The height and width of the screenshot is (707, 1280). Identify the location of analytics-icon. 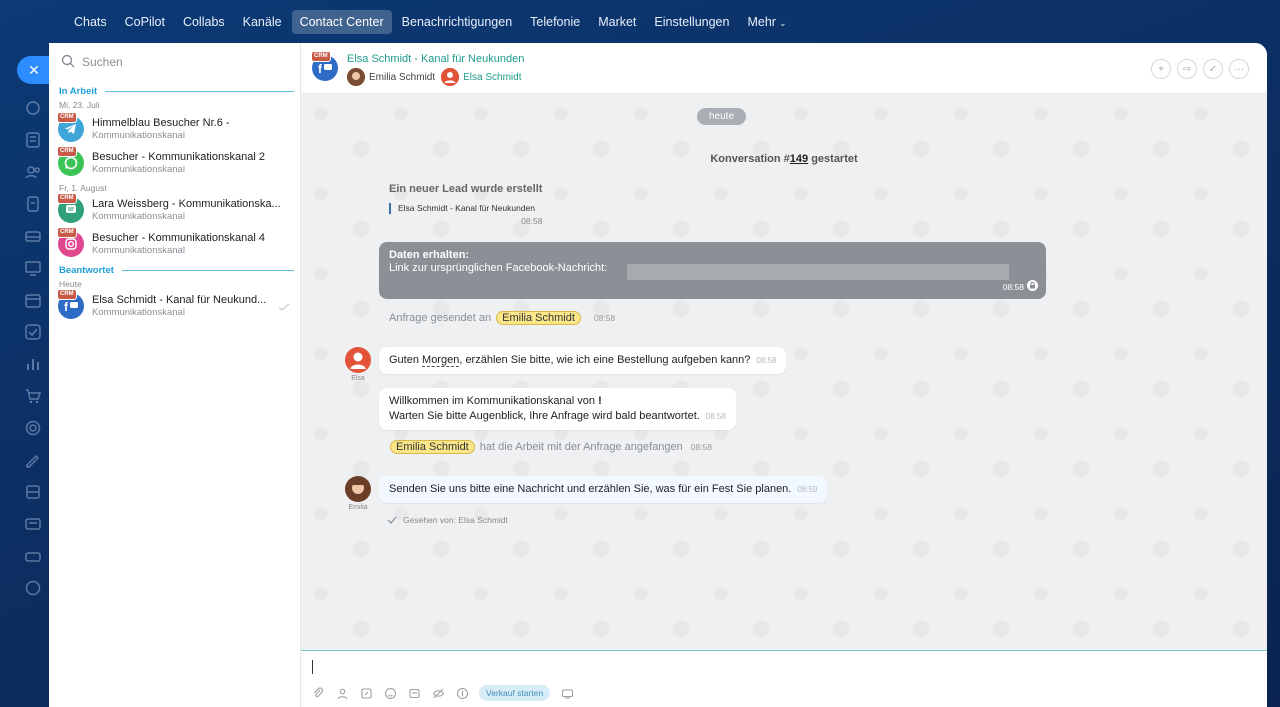
(33, 364).